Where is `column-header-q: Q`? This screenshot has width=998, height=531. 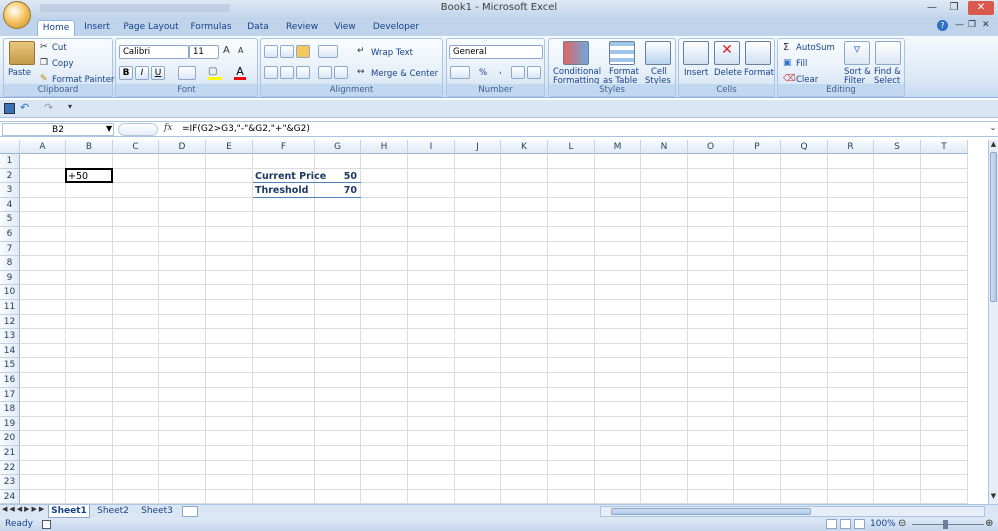
column-header-q: Q is located at coordinates (804, 147).